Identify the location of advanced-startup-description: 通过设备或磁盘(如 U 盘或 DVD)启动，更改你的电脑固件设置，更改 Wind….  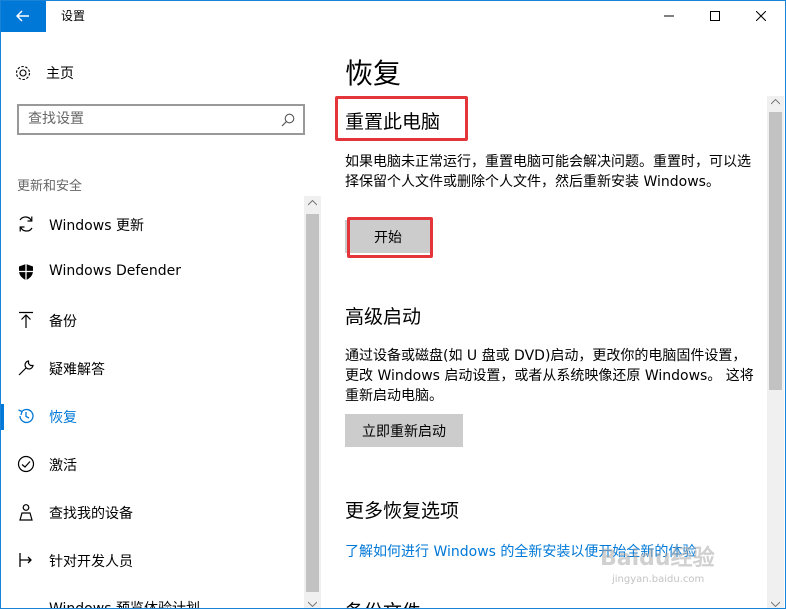
(549, 376).